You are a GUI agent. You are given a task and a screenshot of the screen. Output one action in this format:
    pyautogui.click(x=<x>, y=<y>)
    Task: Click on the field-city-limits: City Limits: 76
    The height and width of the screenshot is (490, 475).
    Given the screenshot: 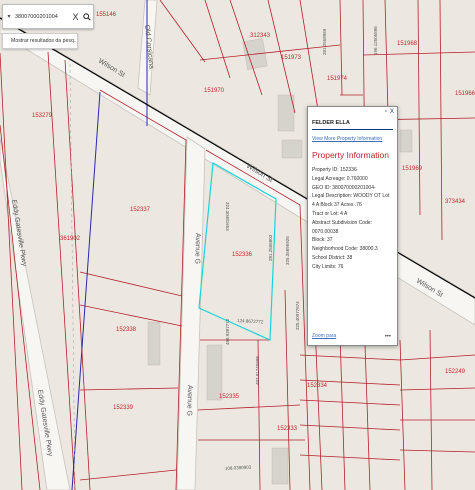 What is the action you would take?
    pyautogui.click(x=328, y=266)
    